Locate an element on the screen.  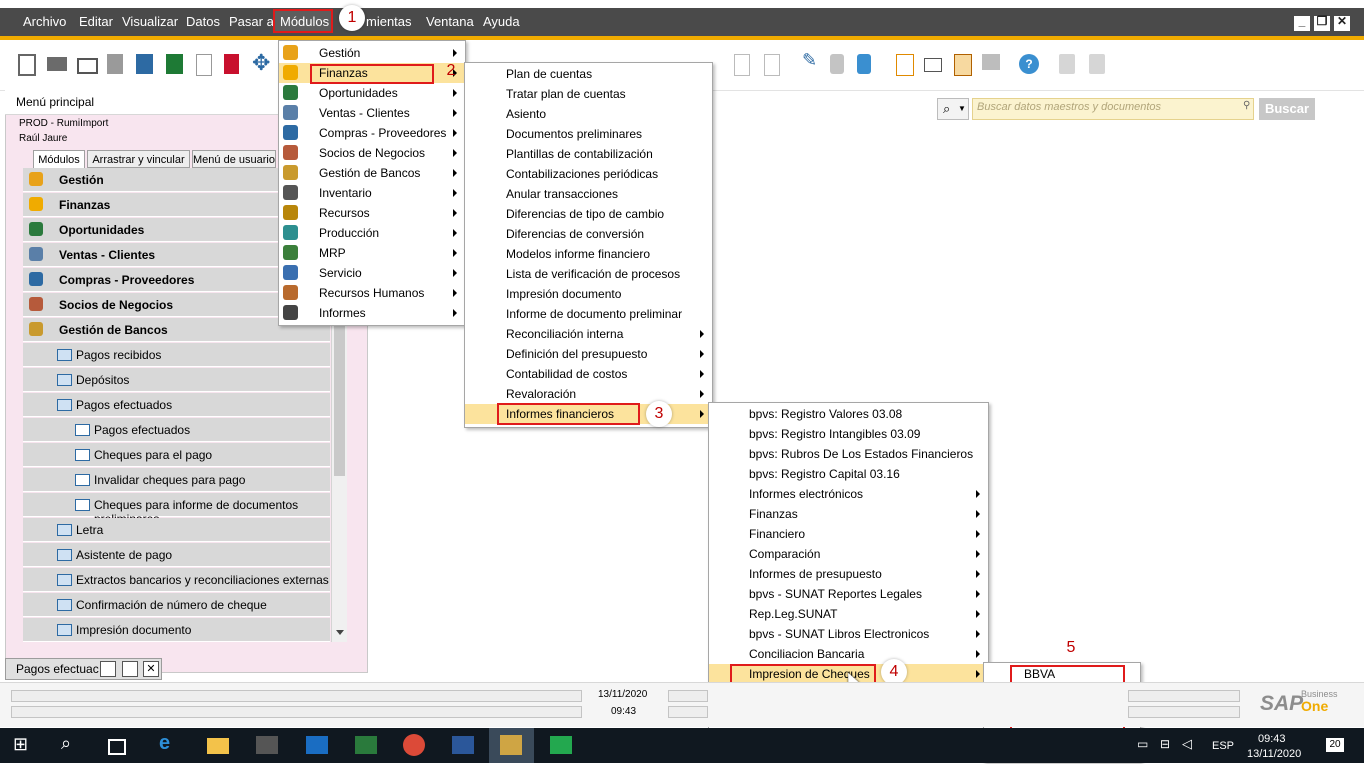
informes-menu-item: Finanzas is located at coordinates (848, 514).